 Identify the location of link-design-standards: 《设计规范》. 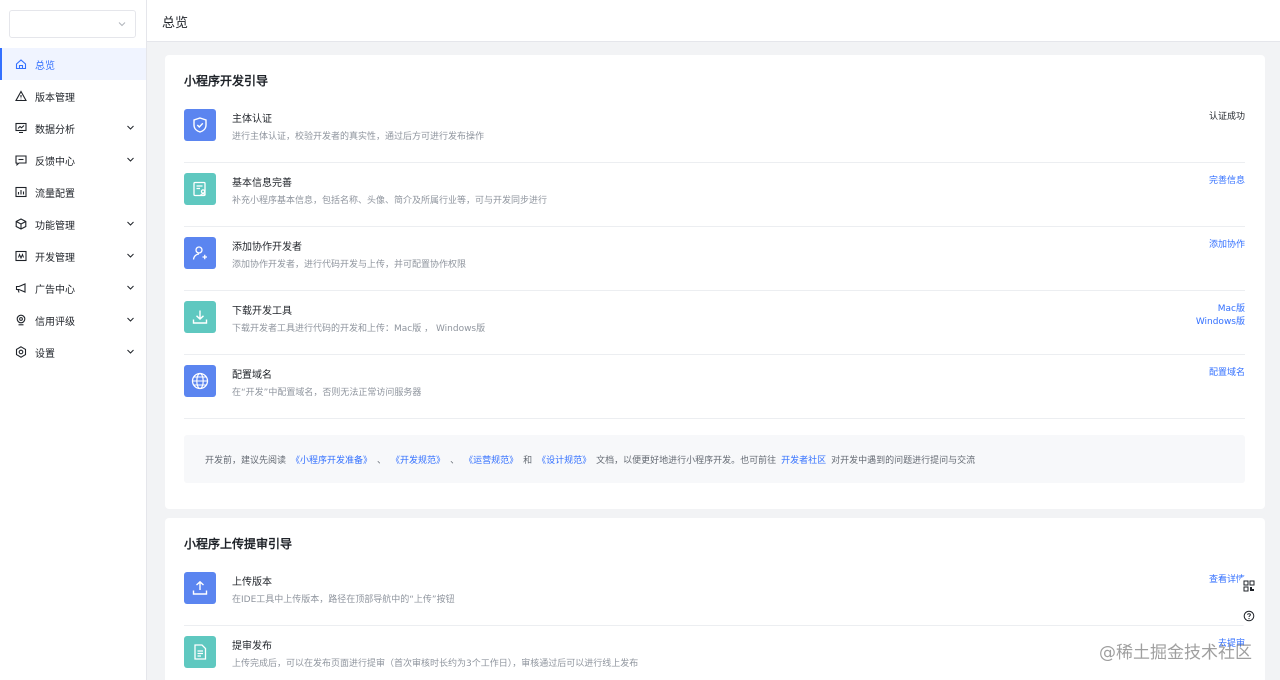
(564, 459).